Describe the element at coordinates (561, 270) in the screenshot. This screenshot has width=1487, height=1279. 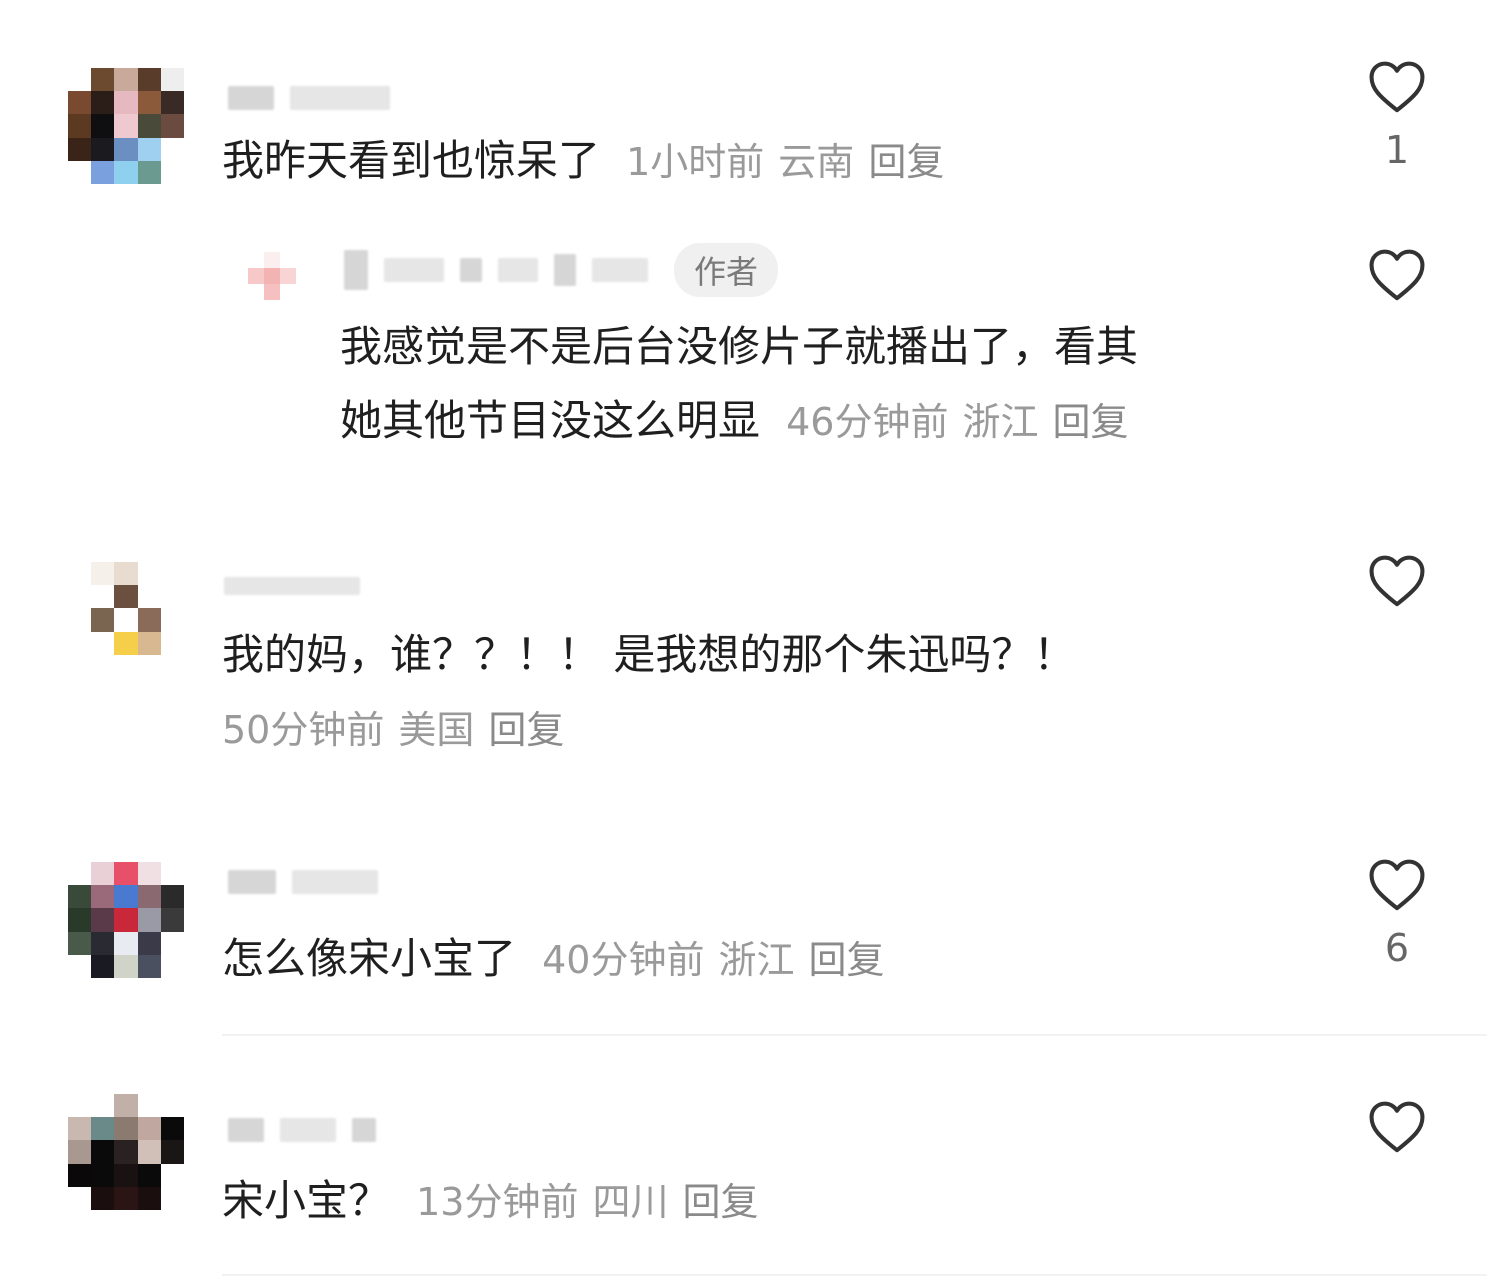
I see `username-blurred: 作者` at that location.